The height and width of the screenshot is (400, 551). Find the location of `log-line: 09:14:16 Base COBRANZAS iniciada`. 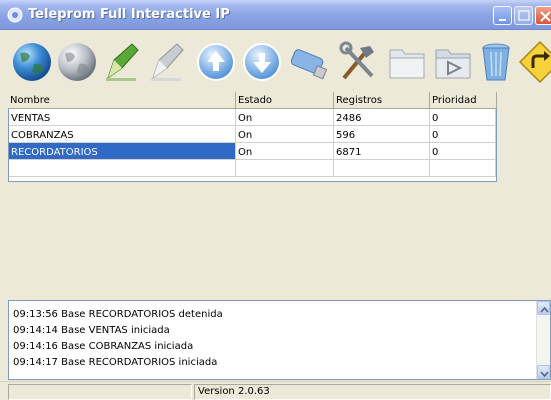

log-line: 09:14:16 Base COBRANZAS iniciada is located at coordinates (103, 346).